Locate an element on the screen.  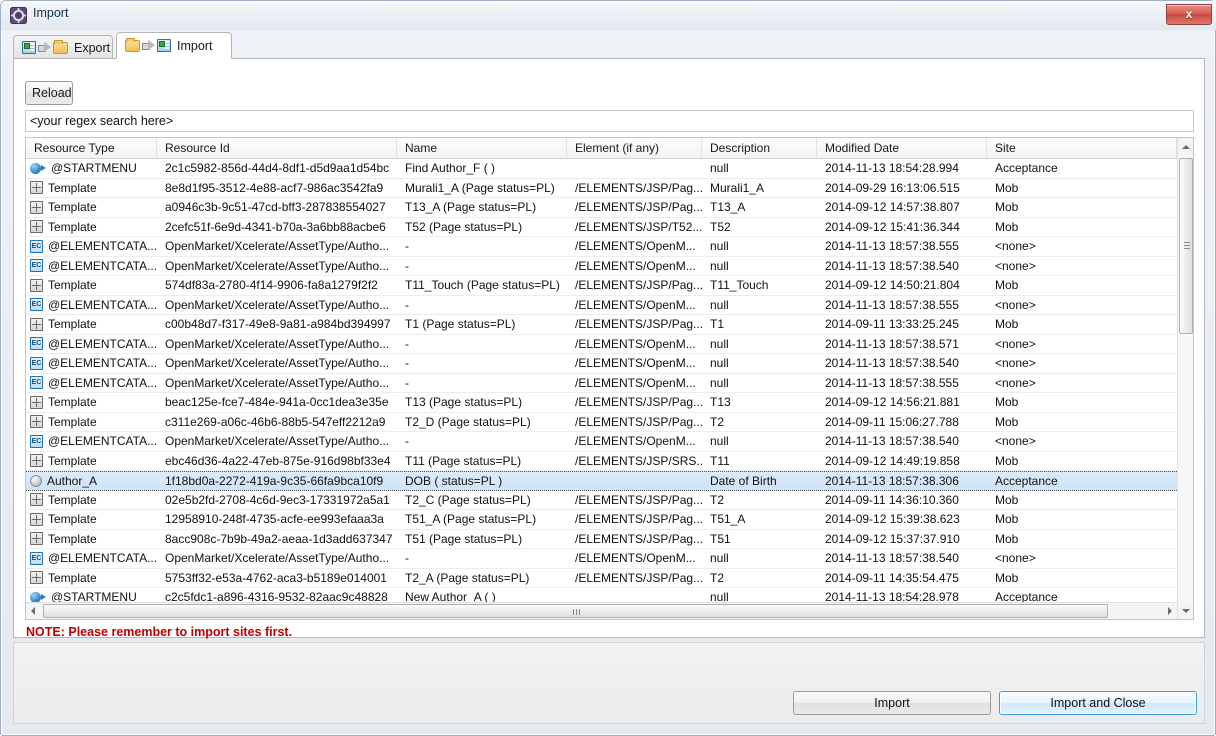
column-header-1: Resource Id is located at coordinates (277, 148).